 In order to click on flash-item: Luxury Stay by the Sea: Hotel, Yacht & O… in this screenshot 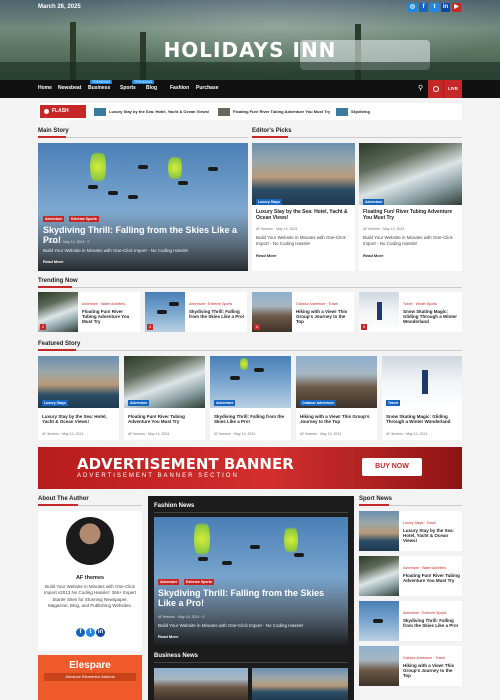, I will do `click(151, 111)`.